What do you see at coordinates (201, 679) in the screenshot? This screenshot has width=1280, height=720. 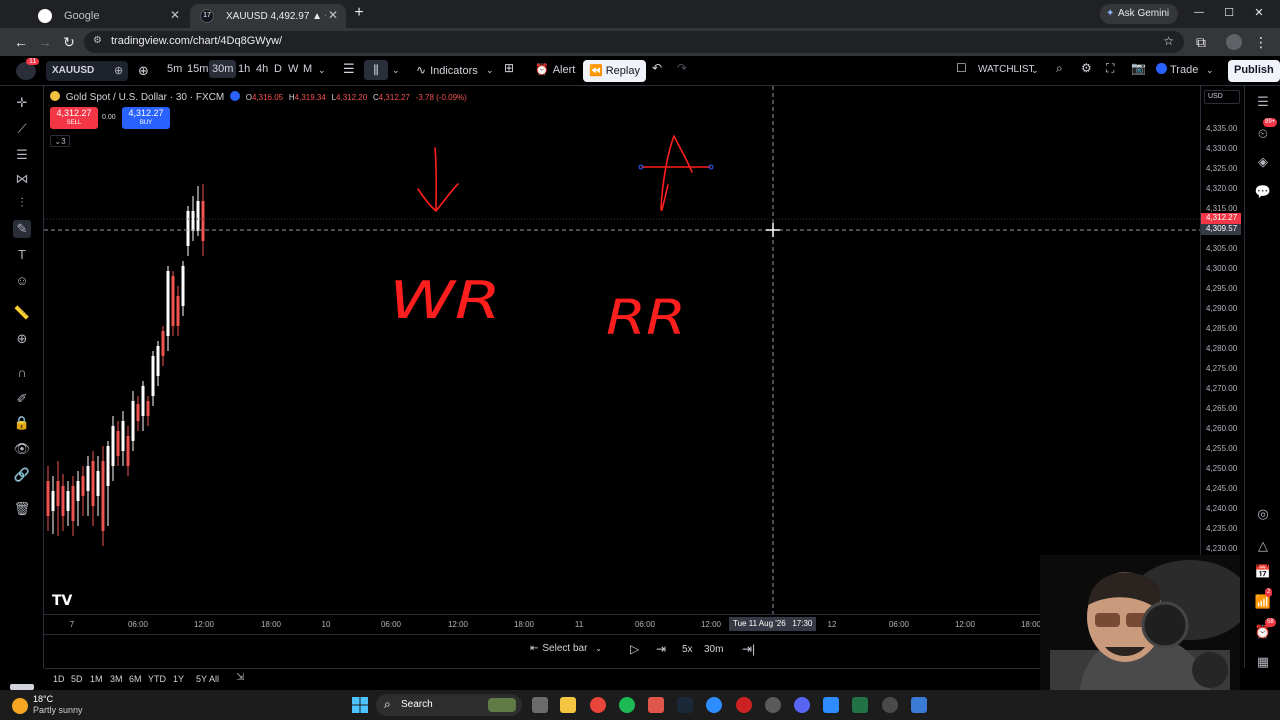 I see `range-5y: 5Y` at bounding box center [201, 679].